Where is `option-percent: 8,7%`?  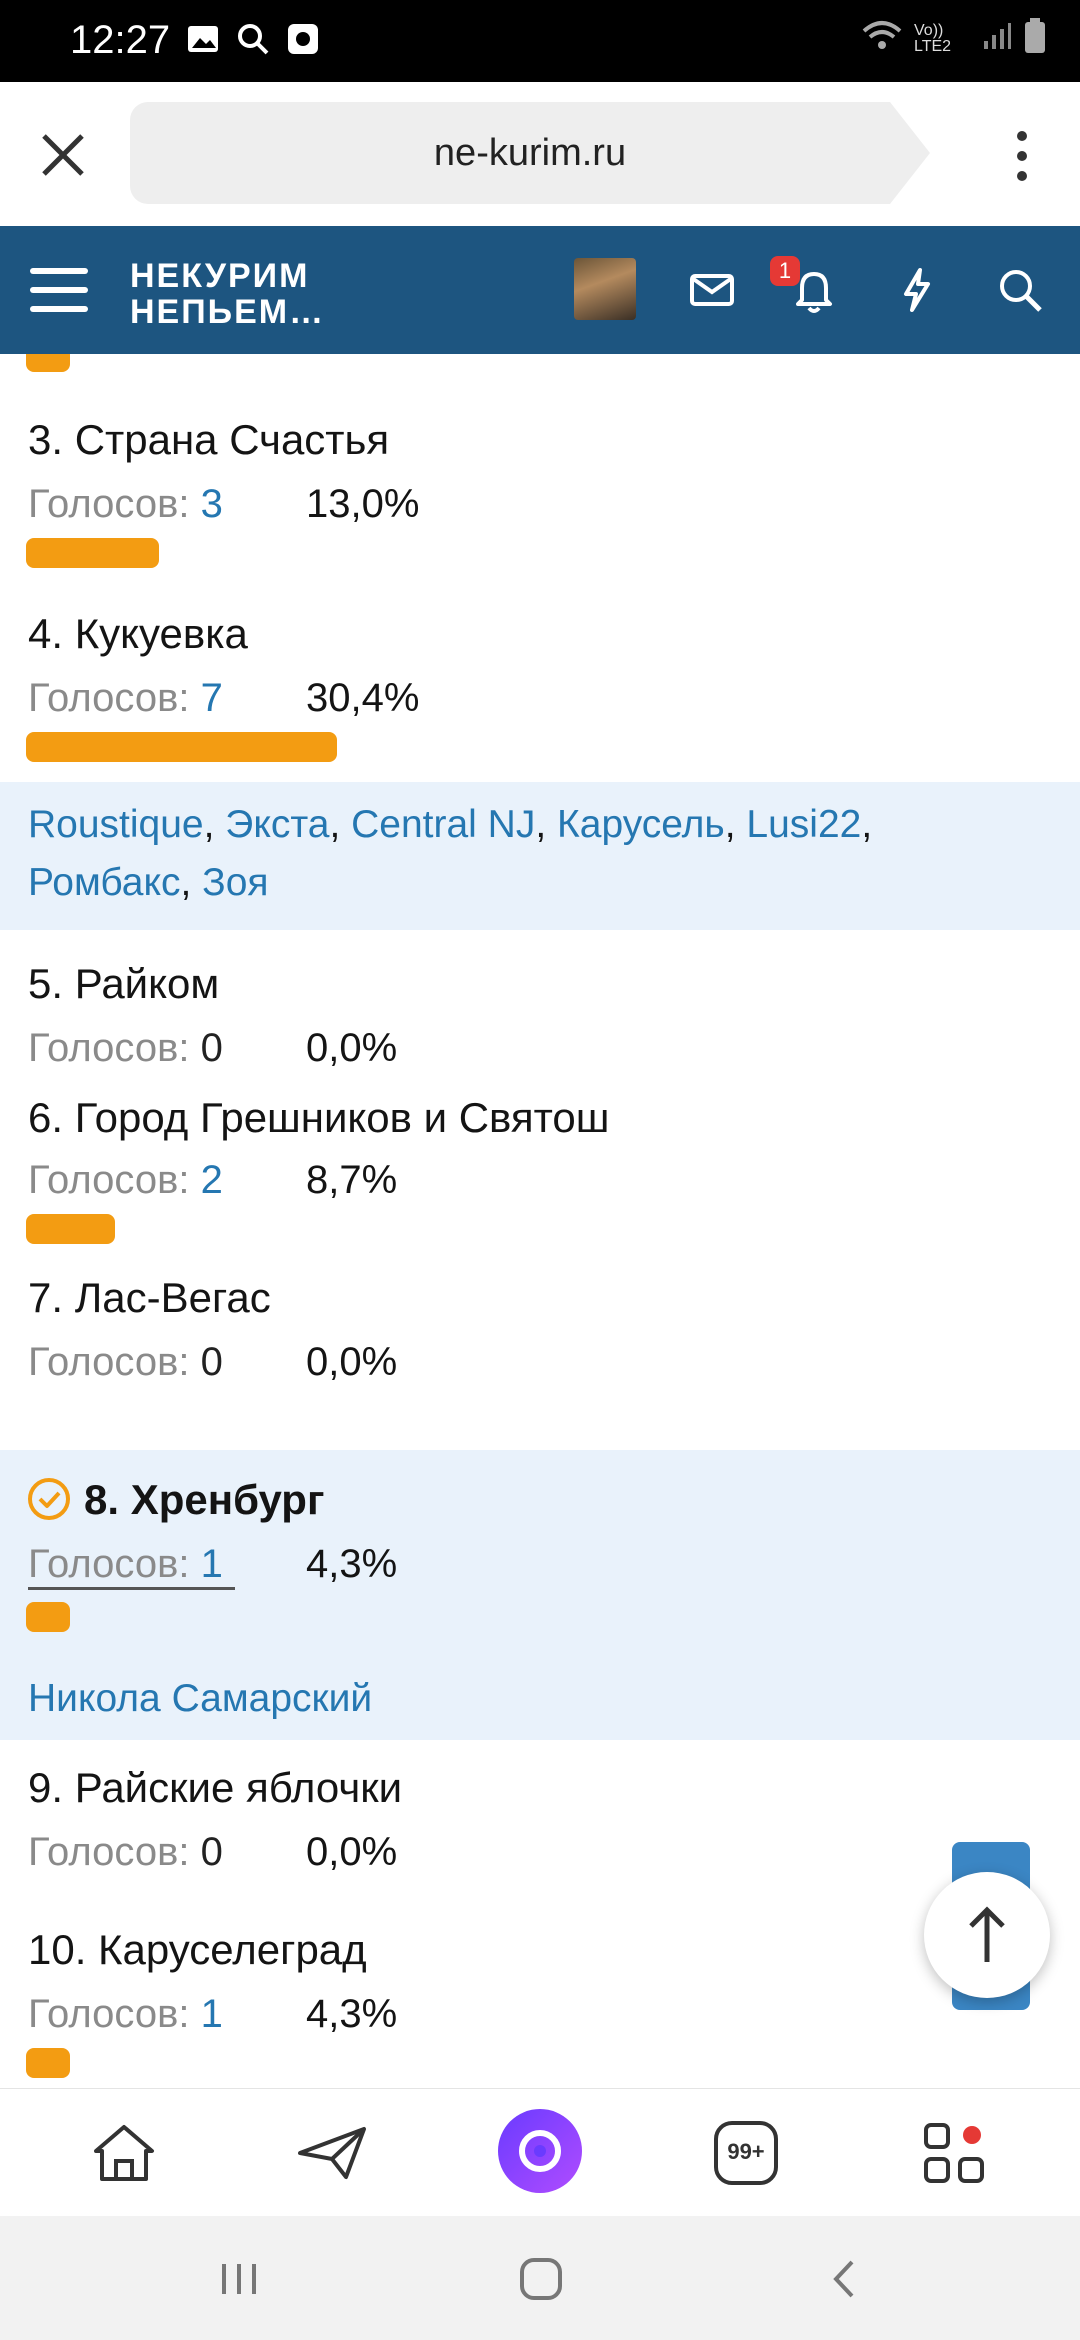 option-percent: 8,7% is located at coordinates (352, 1180).